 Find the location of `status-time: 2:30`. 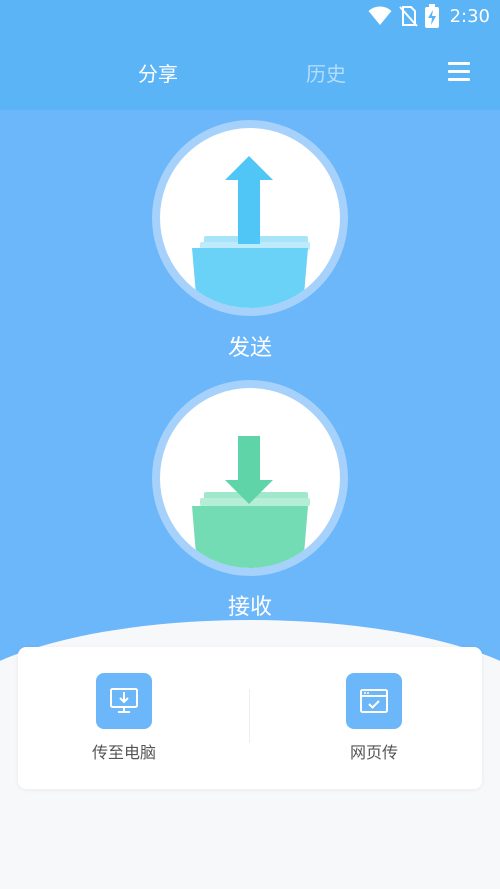

status-time: 2:30 is located at coordinates (469, 16).